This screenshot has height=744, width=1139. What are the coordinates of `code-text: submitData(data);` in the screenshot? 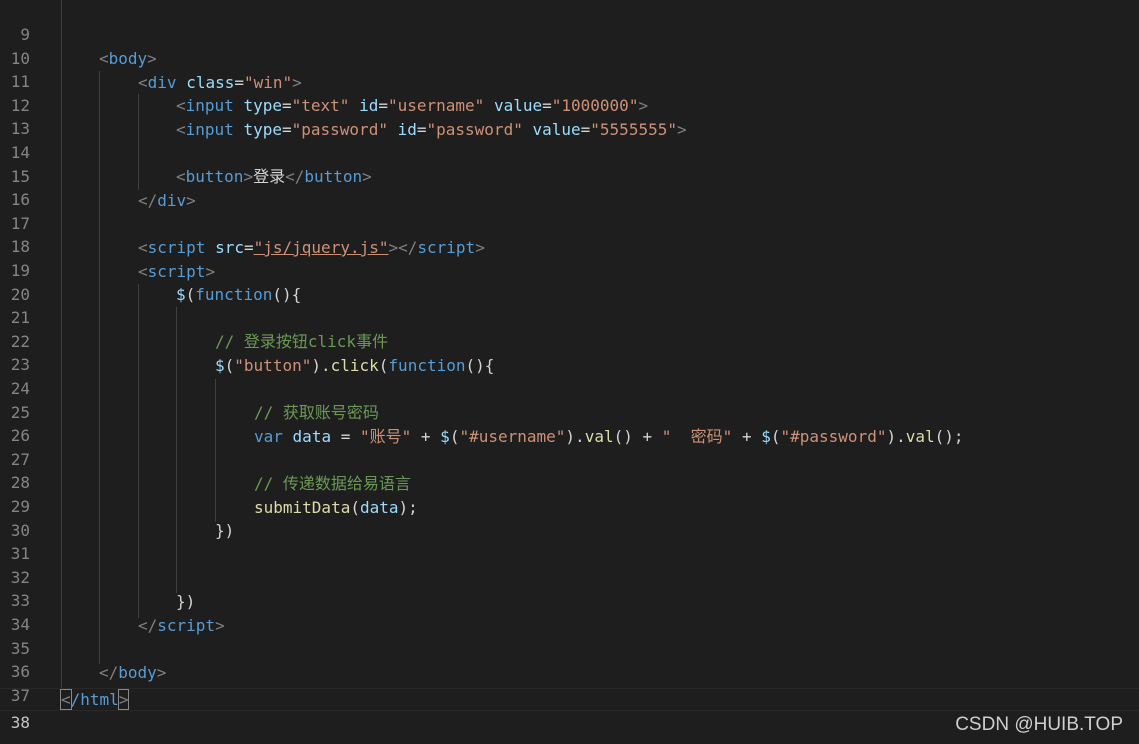 It's located at (336, 507).